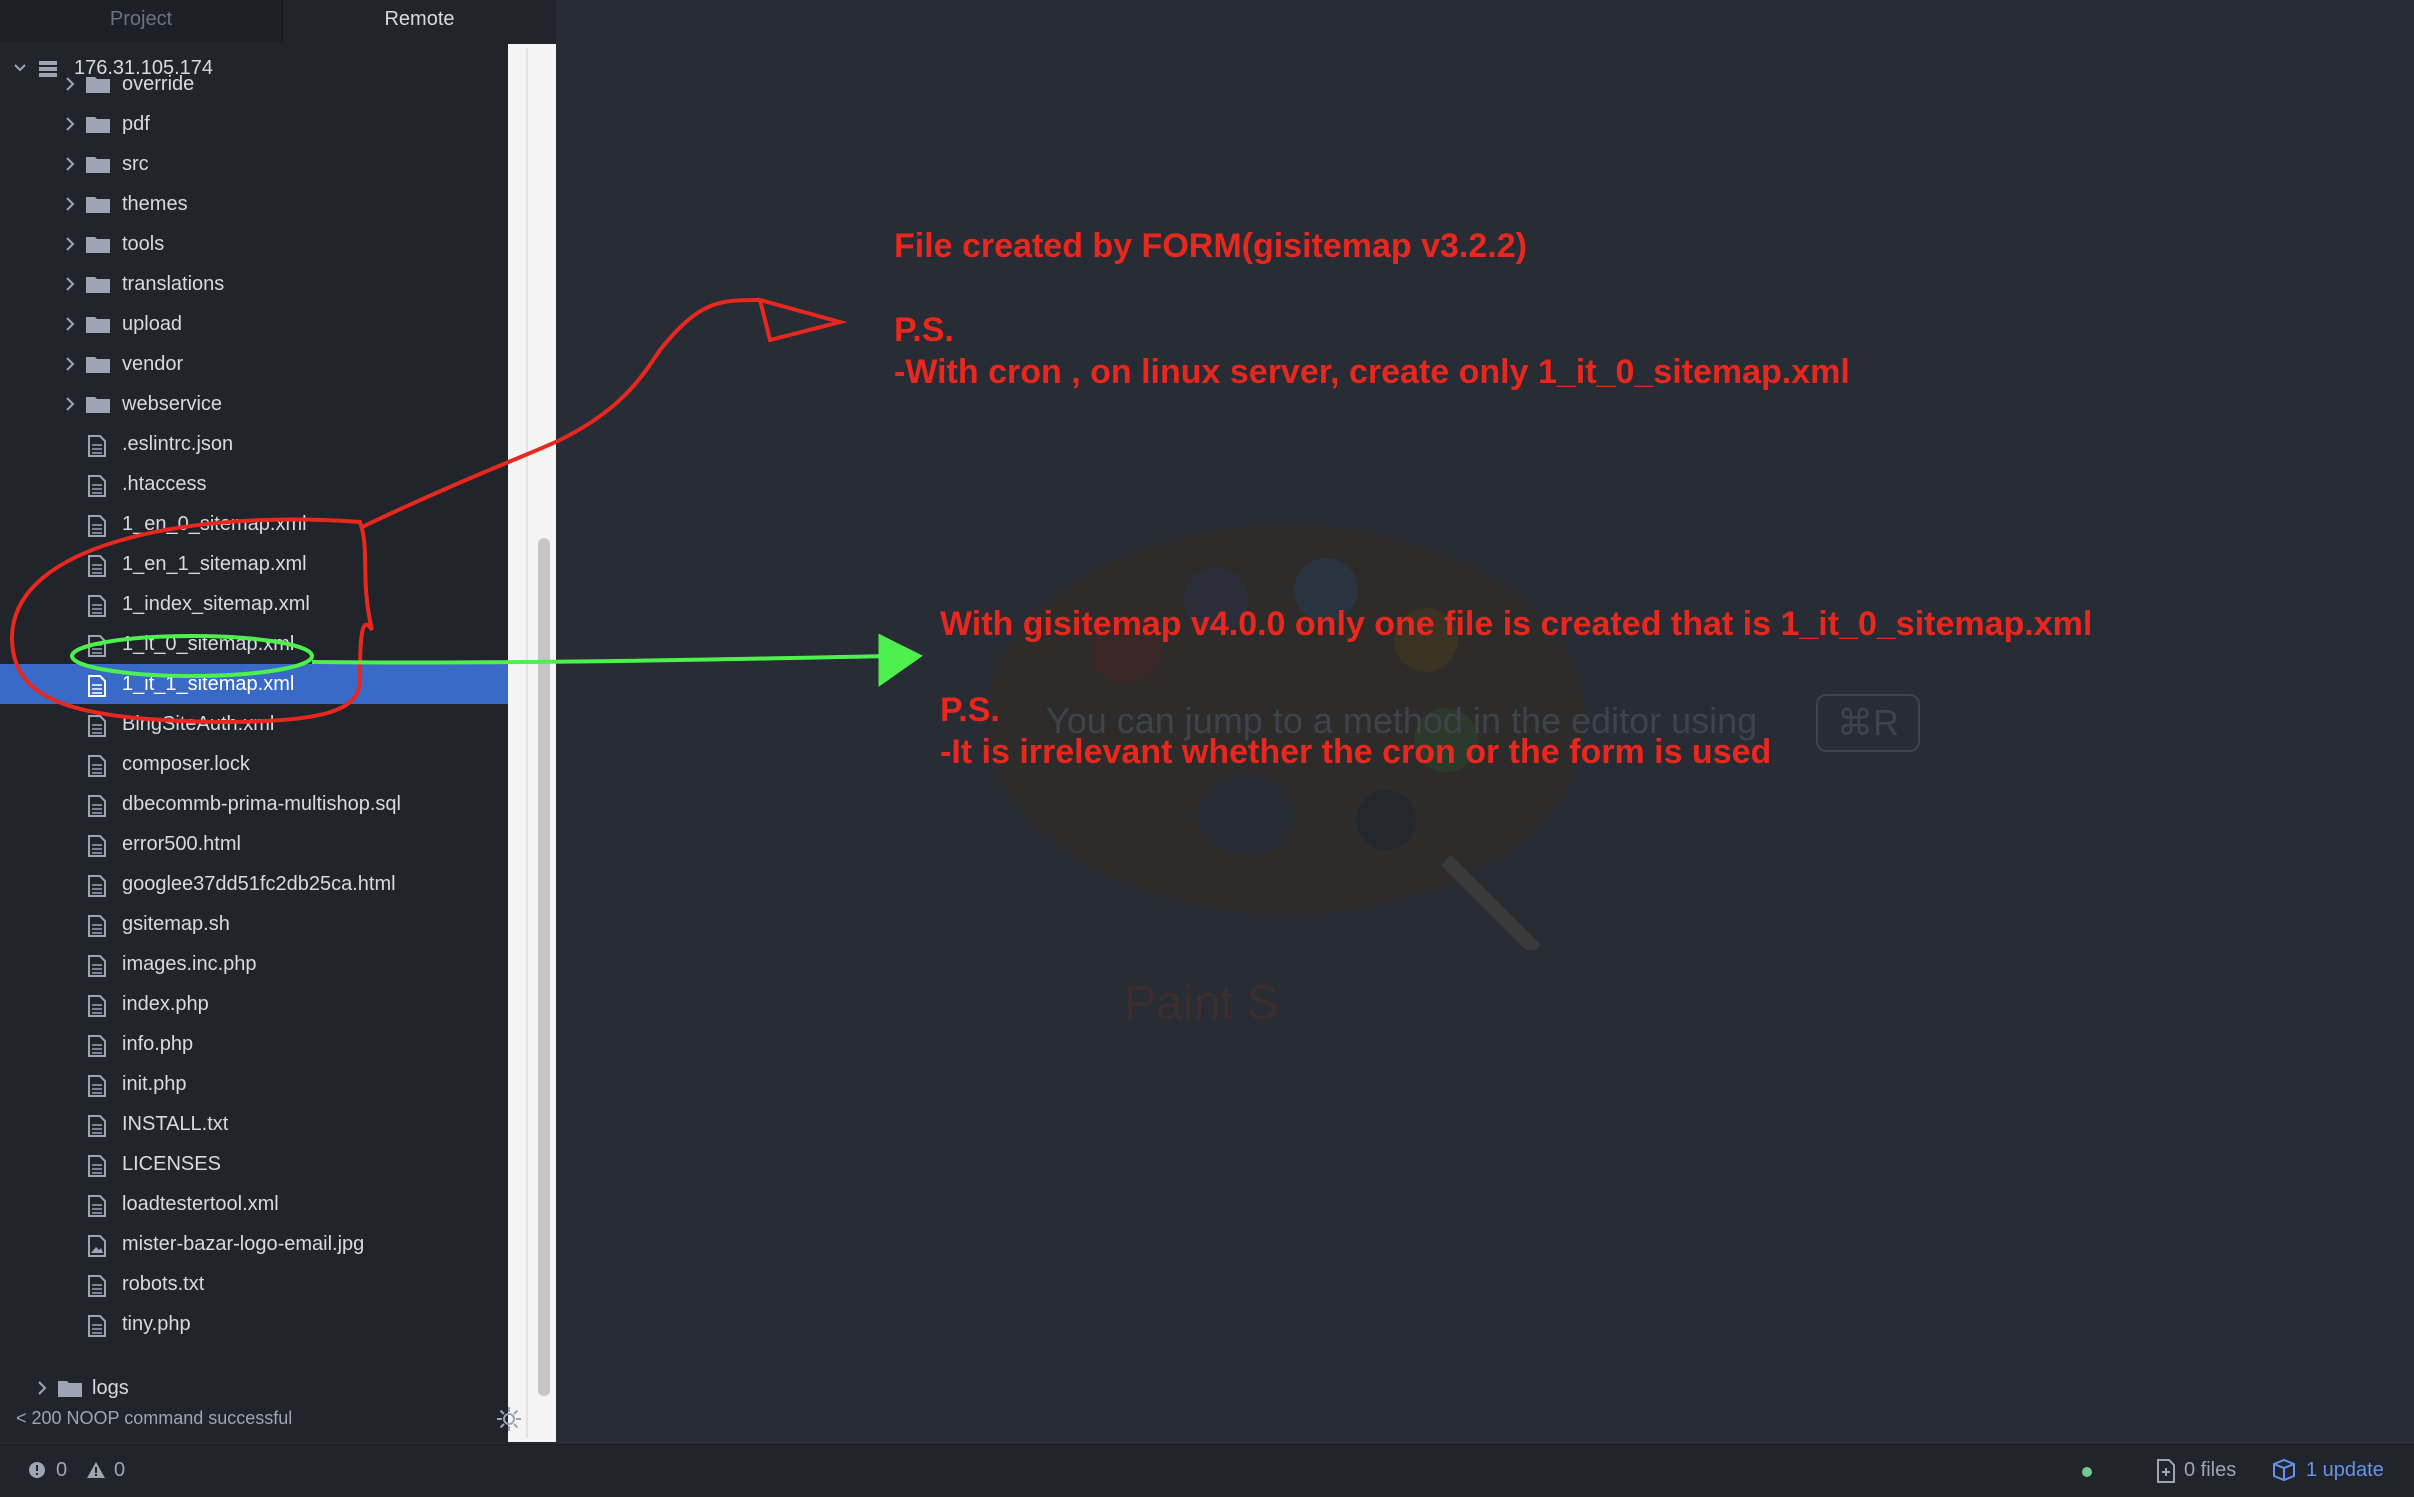 Image resolution: width=2414 pixels, height=1497 pixels. I want to click on warning-count: 0, so click(119, 1470).